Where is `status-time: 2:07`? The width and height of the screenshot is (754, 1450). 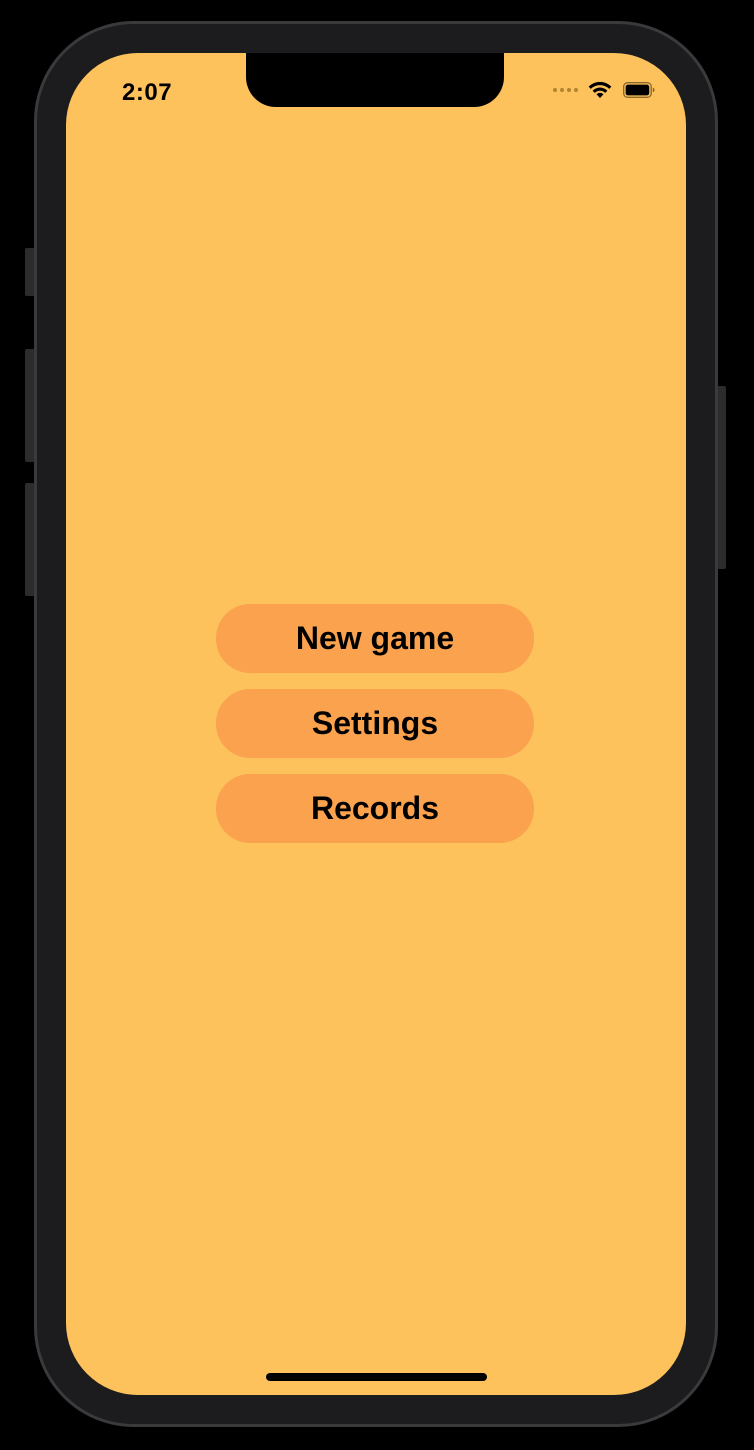
status-time: 2:07 is located at coordinates (147, 92).